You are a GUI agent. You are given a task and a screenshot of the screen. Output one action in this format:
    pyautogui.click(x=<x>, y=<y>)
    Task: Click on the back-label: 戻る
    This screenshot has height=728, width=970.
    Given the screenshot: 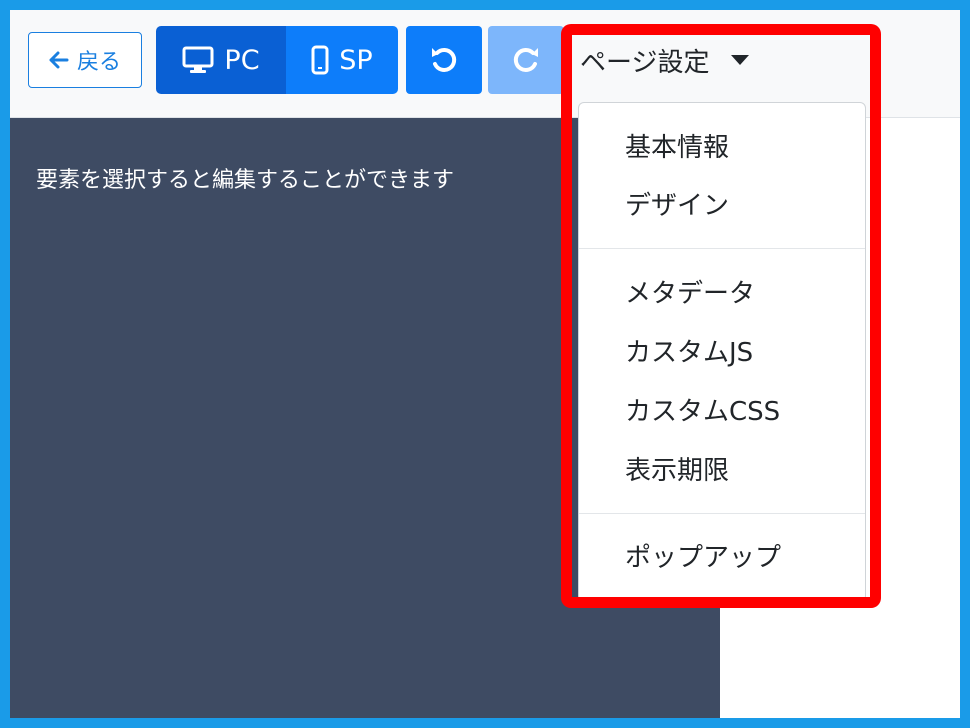 What is the action you would take?
    pyautogui.click(x=98, y=62)
    